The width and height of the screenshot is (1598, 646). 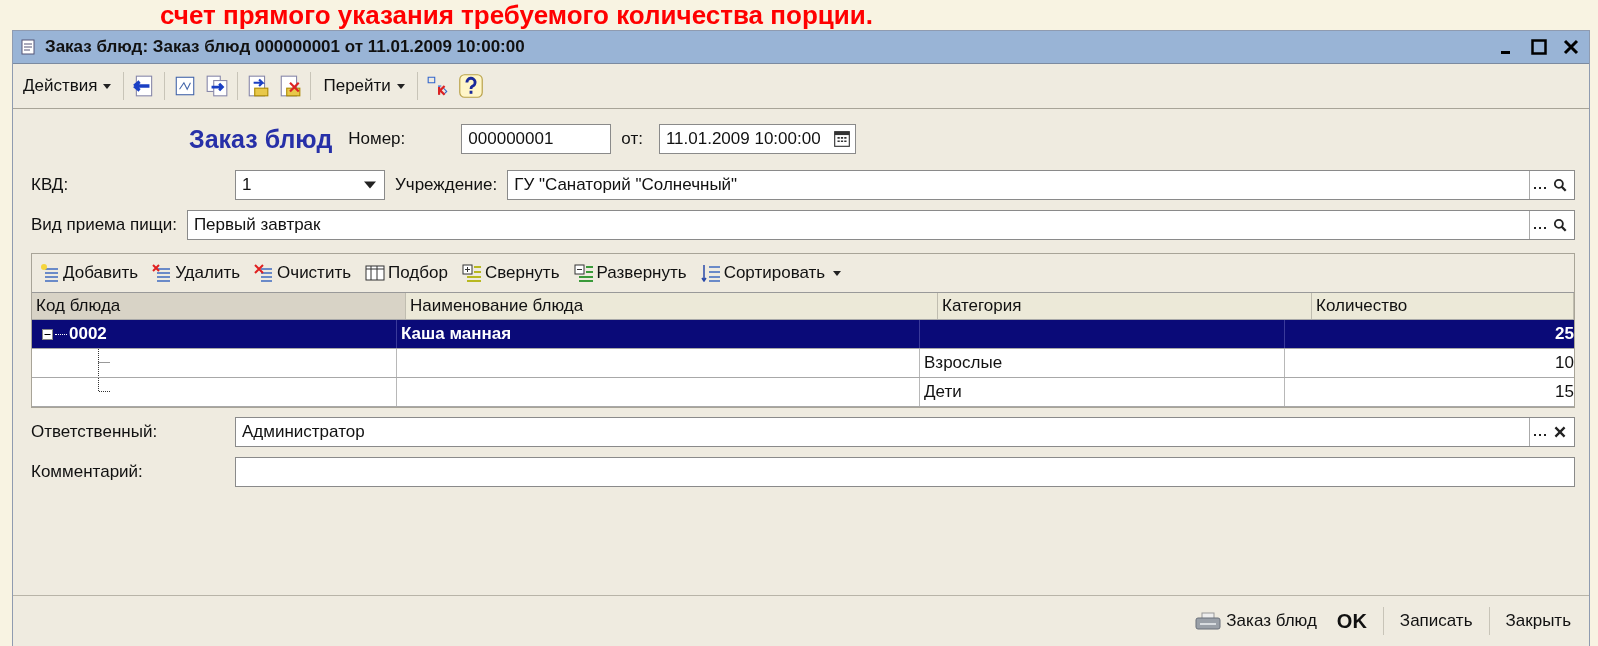 What do you see at coordinates (50, 273) in the screenshot?
I see `add-row-icon` at bounding box center [50, 273].